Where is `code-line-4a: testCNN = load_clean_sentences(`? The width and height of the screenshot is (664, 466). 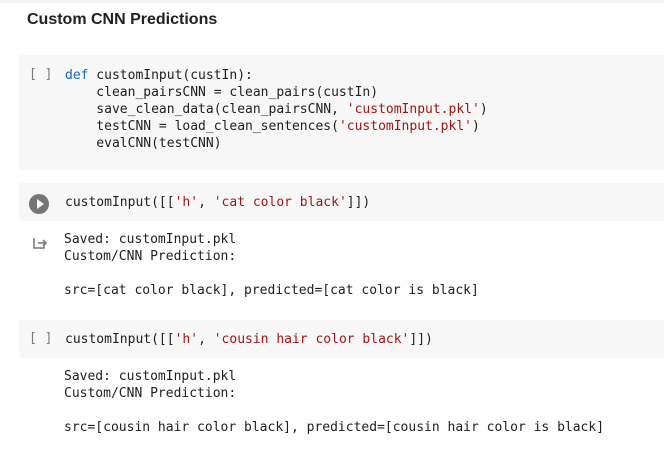 code-line-4a: testCNN = load_clean_sentences( is located at coordinates (209, 126).